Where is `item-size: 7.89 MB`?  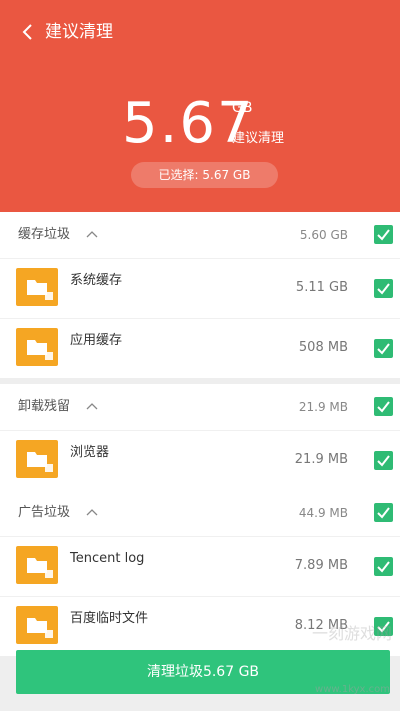
item-size: 7.89 MB is located at coordinates (321, 565).